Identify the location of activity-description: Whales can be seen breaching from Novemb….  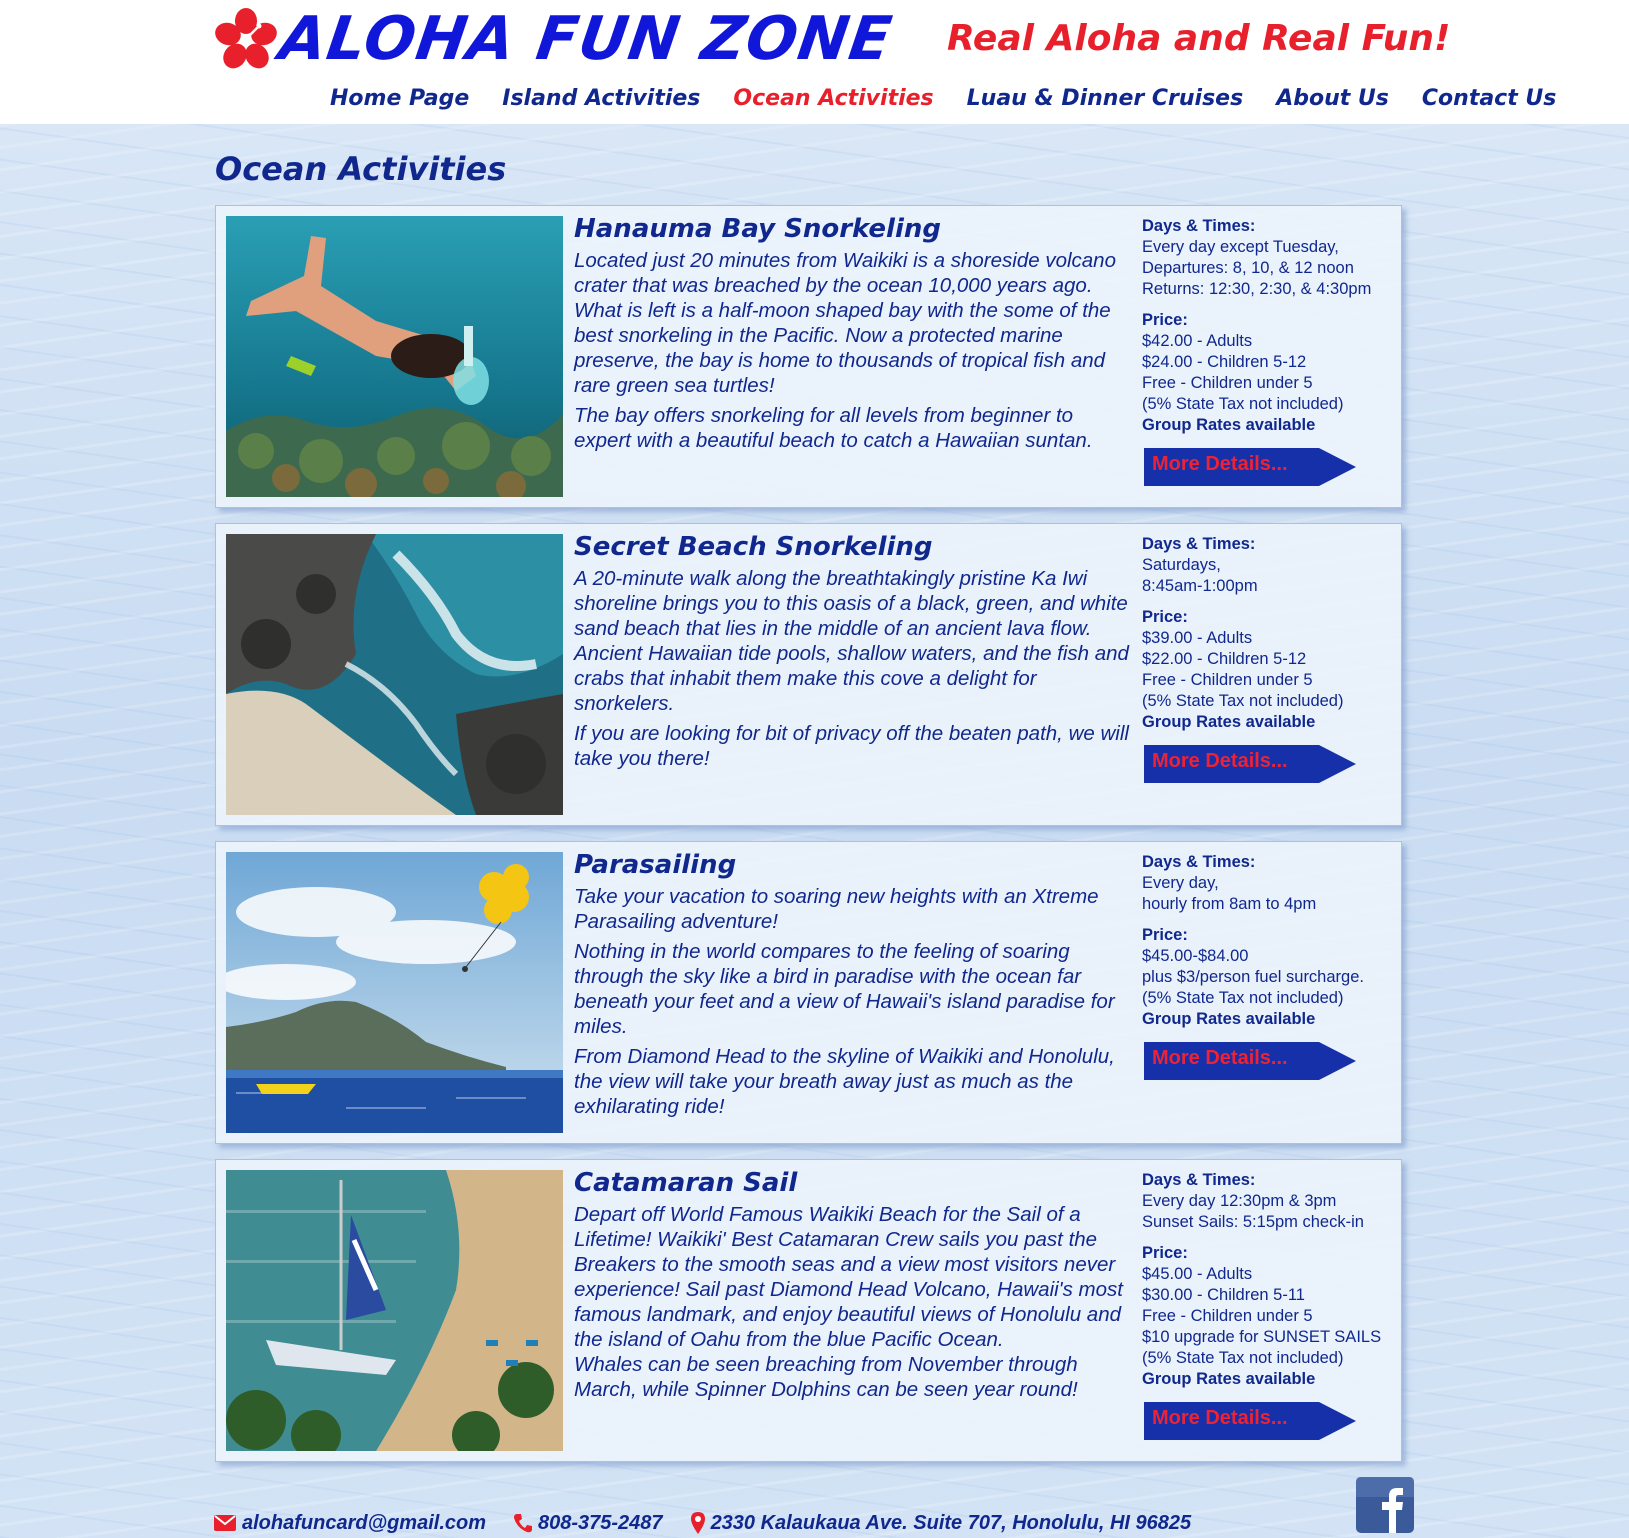
(826, 1377).